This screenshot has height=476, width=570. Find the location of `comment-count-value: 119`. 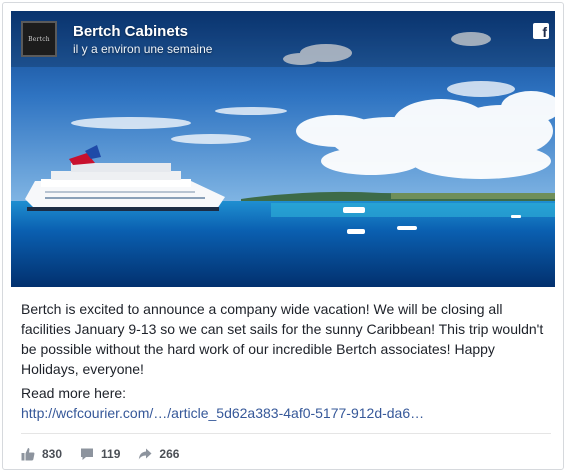

comment-count-value: 119 is located at coordinates (111, 454).